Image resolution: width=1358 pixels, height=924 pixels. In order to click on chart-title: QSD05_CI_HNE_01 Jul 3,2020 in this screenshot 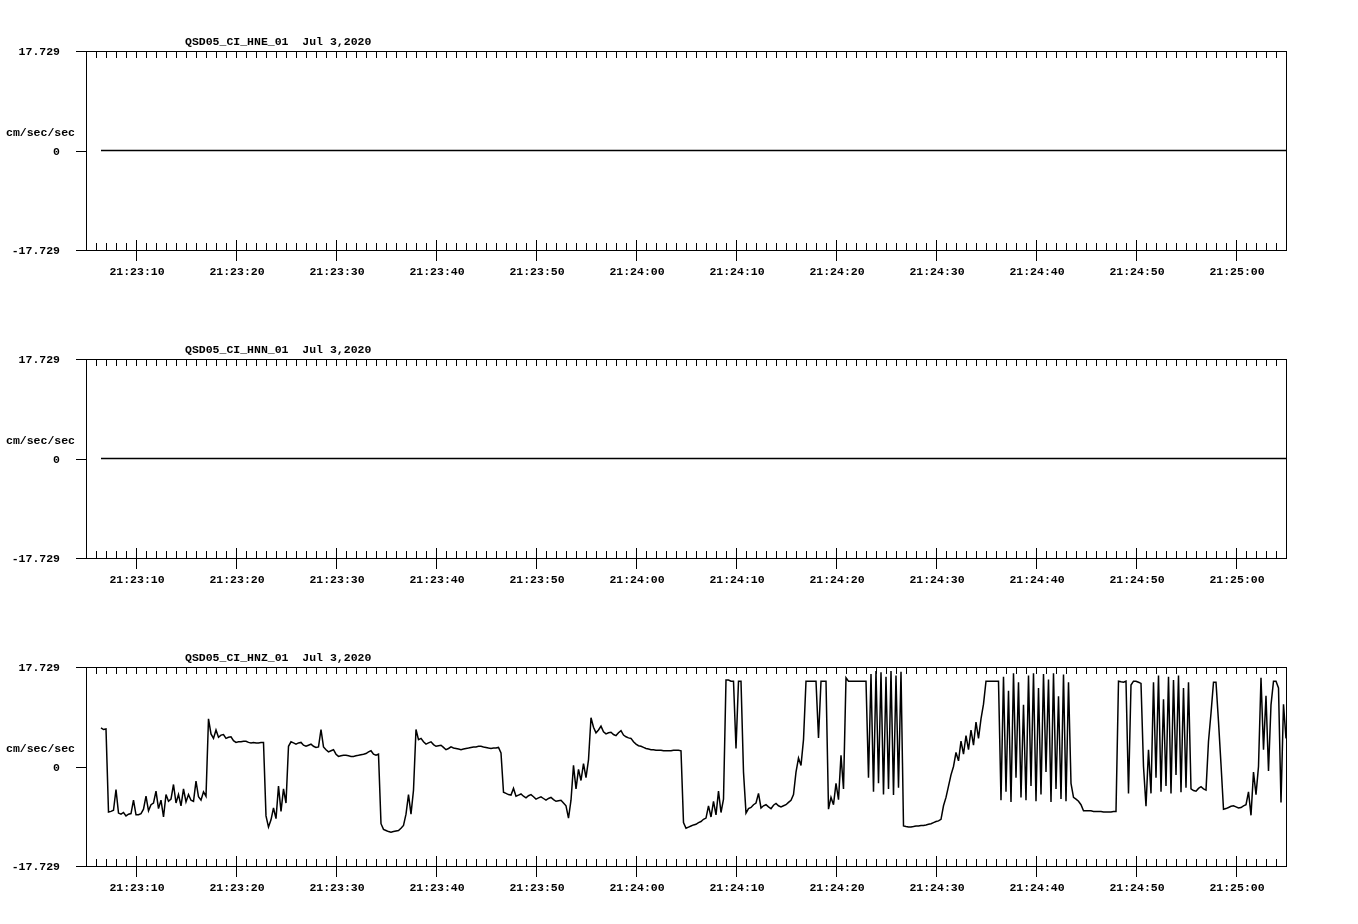, I will do `click(278, 41)`.